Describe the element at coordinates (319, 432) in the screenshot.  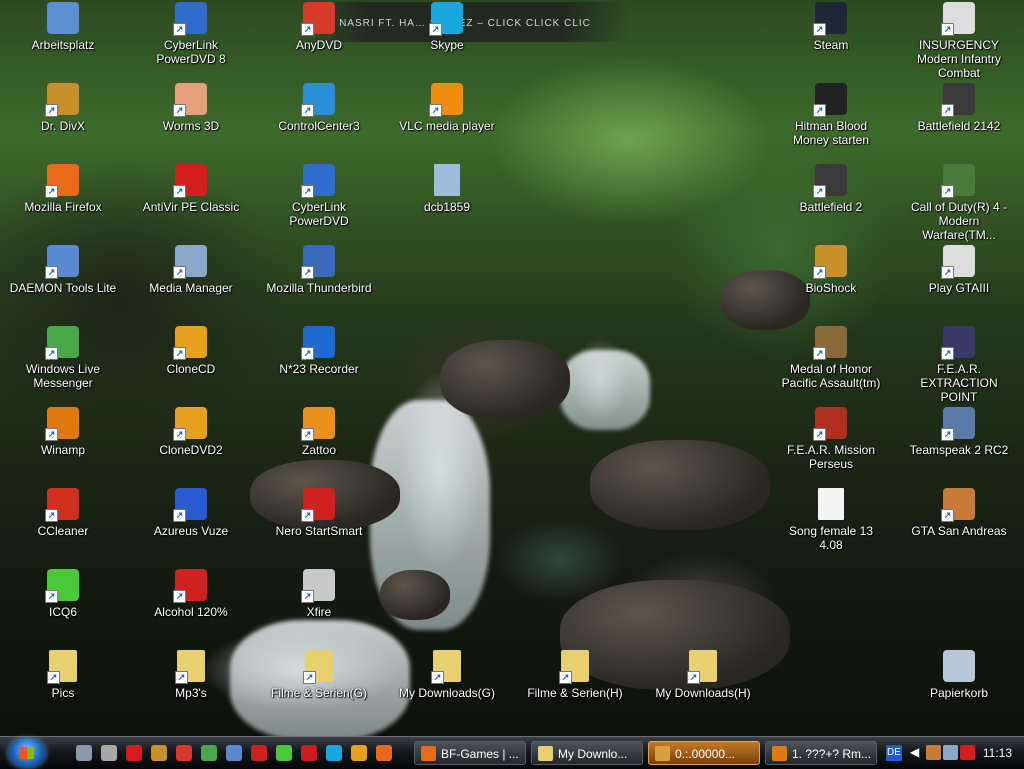
I see `desktop-icon-zattoo: ↗ Zattoo` at that location.